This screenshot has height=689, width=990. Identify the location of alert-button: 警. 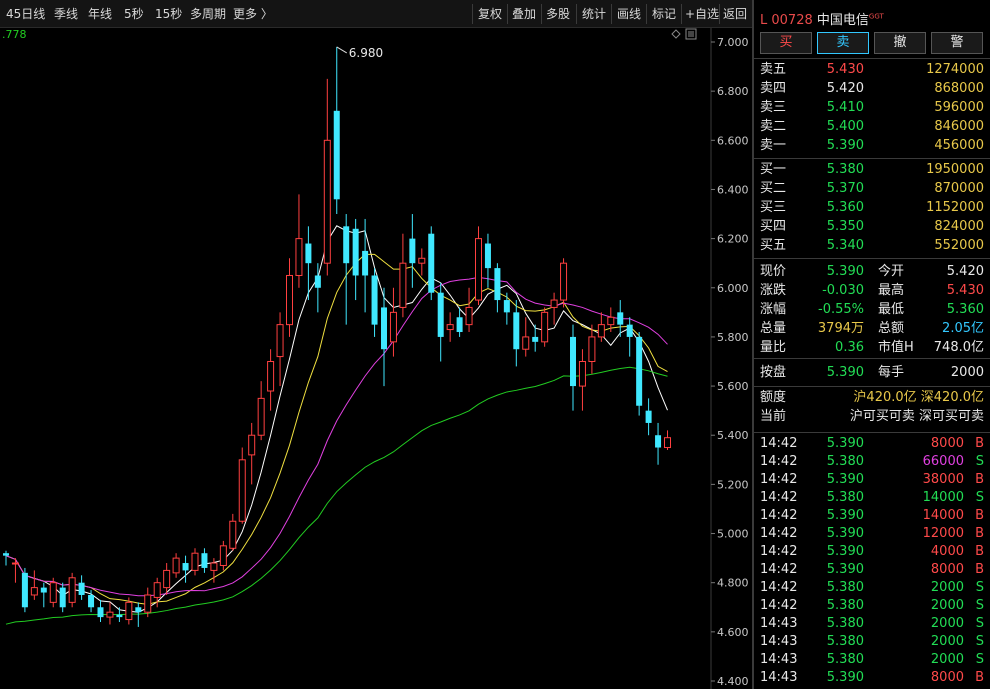
(957, 43).